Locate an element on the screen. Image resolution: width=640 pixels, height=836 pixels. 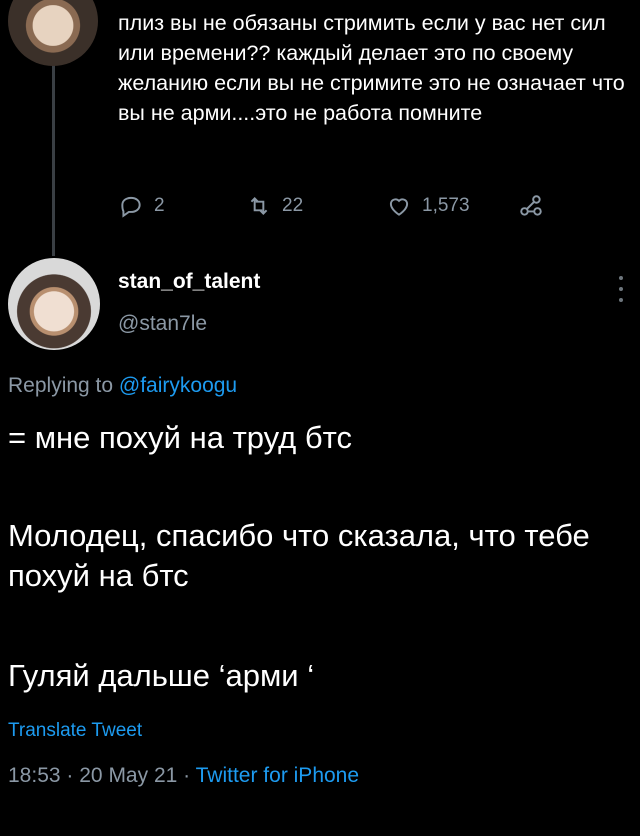
retweet-count: 22 is located at coordinates (293, 205).